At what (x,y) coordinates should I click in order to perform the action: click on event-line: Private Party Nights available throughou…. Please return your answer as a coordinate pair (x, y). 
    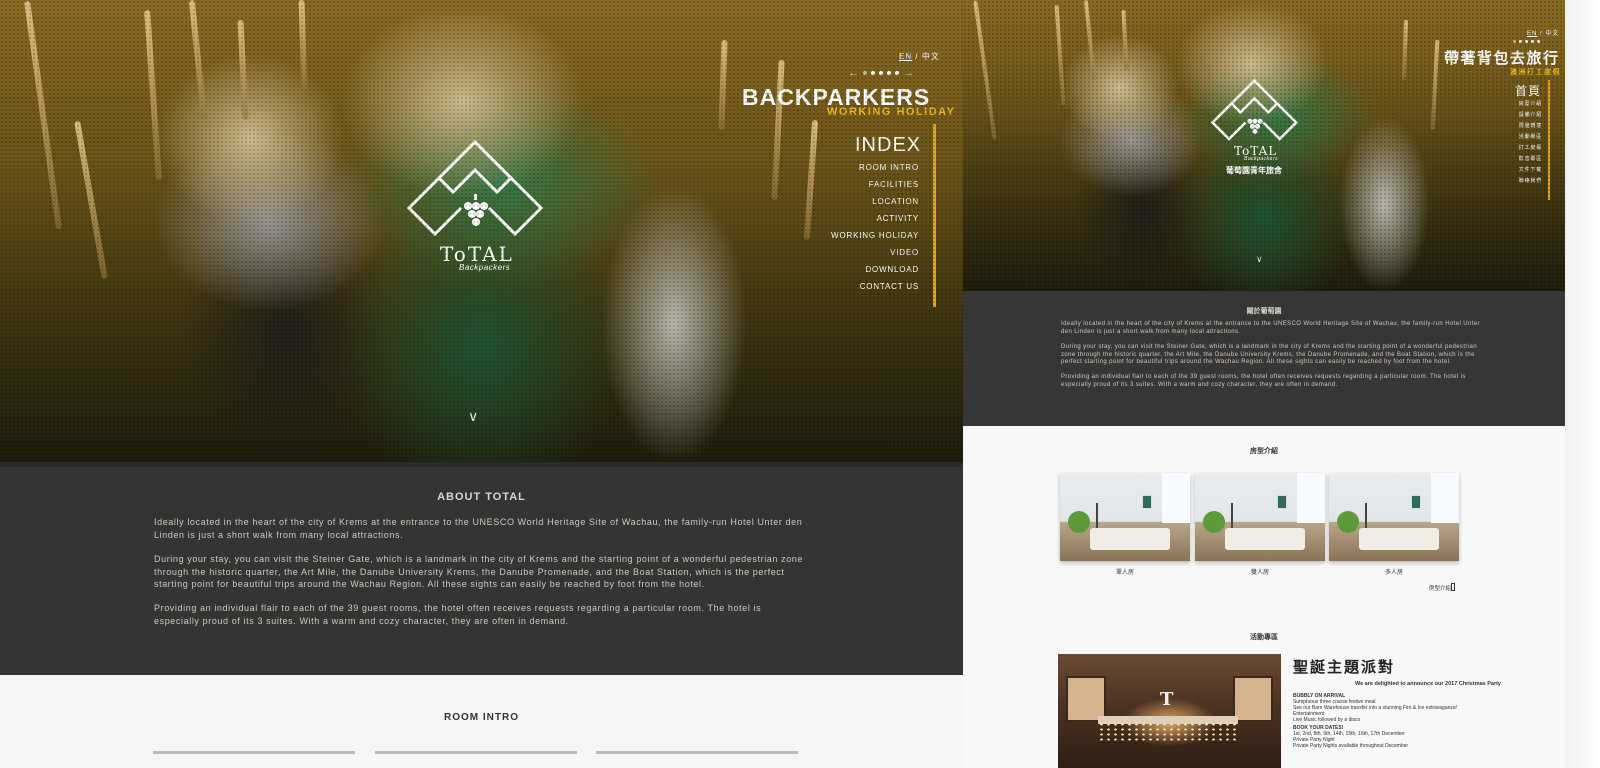
    Looking at the image, I should click on (1351, 746).